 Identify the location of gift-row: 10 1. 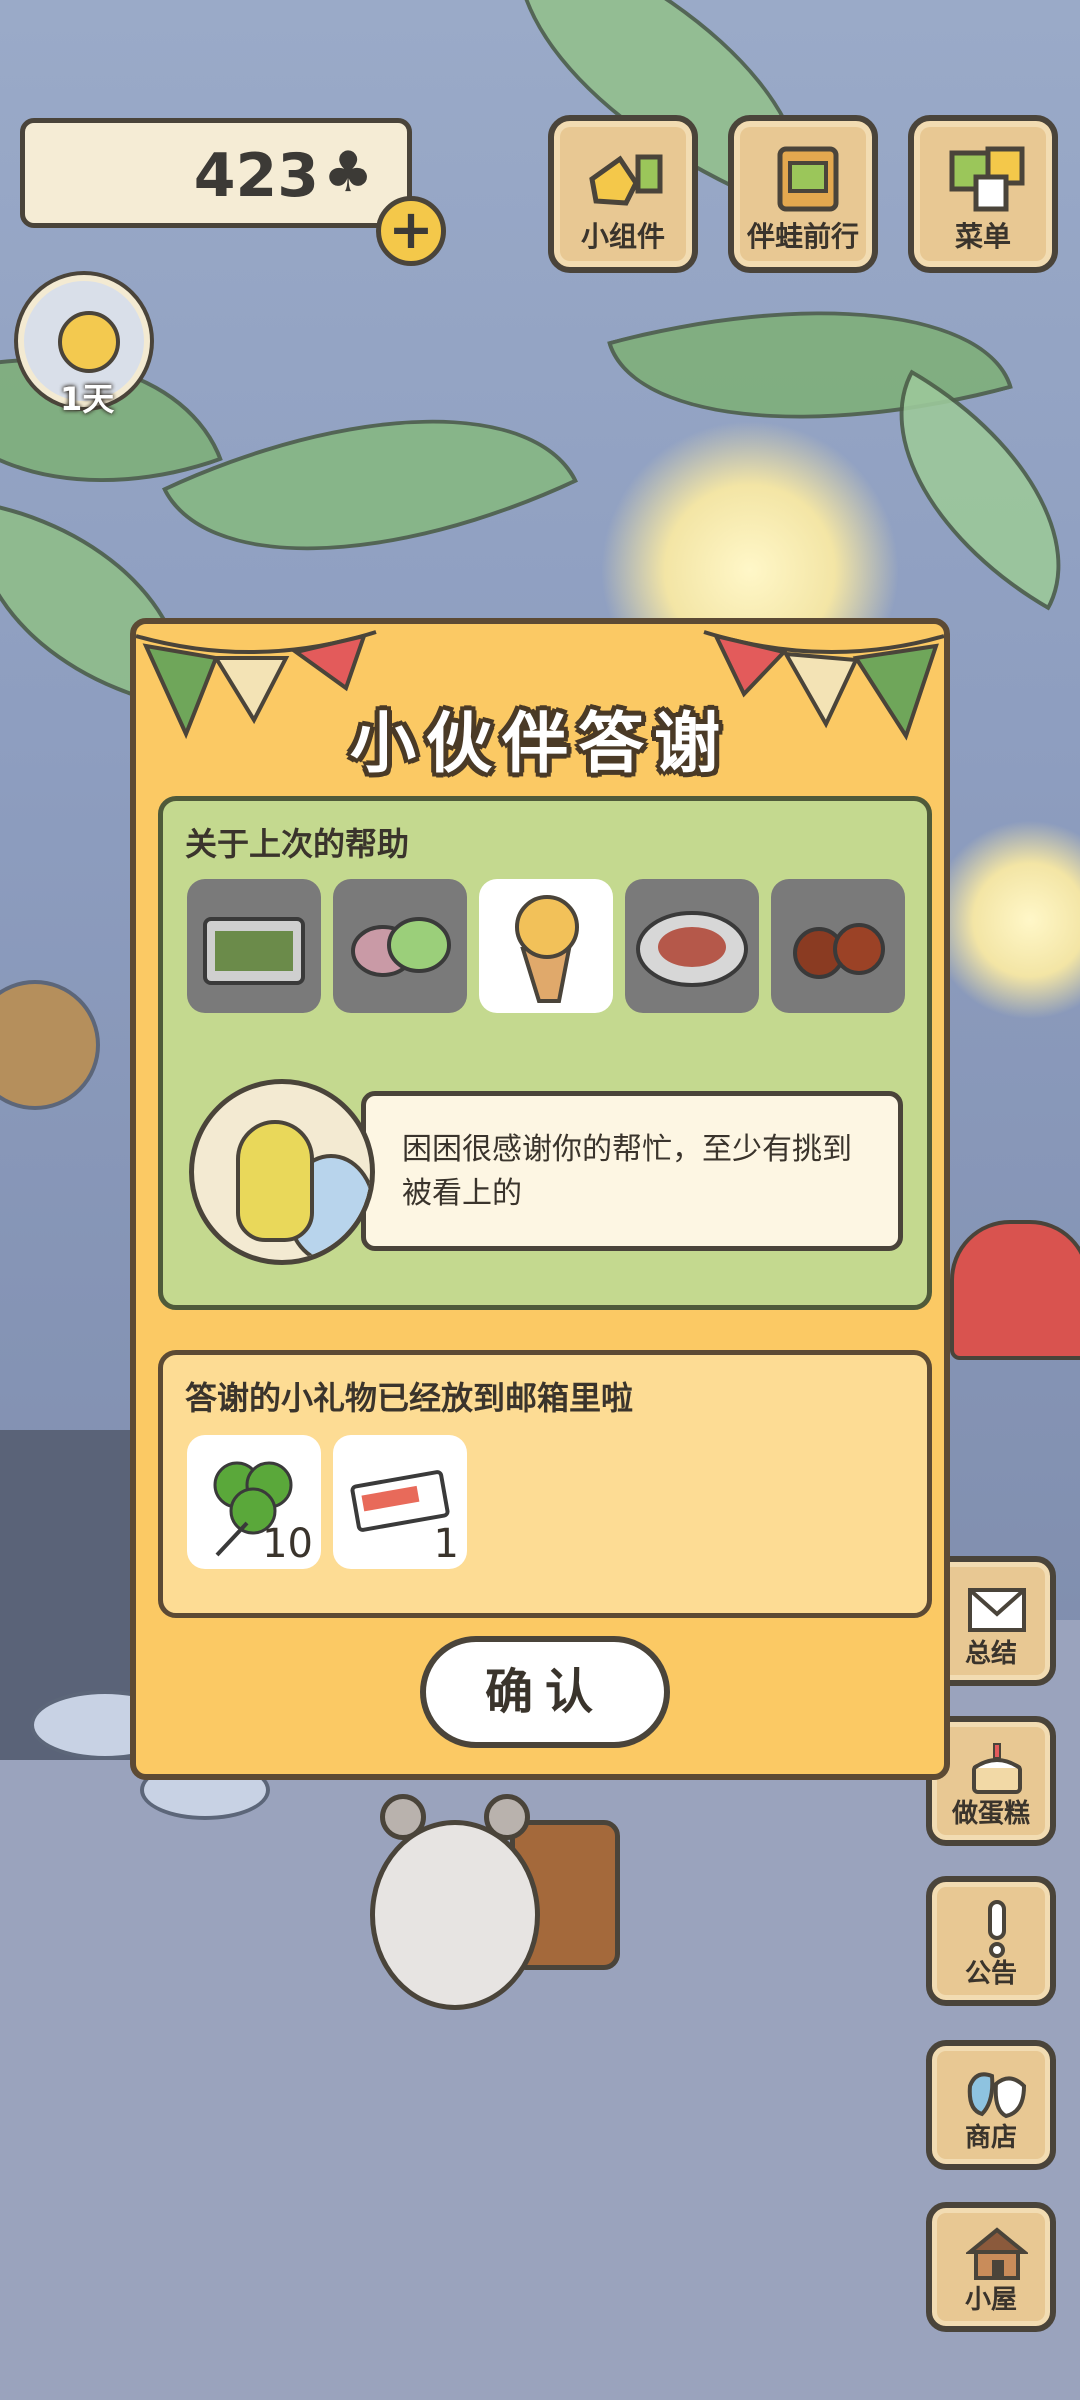
(327, 1502).